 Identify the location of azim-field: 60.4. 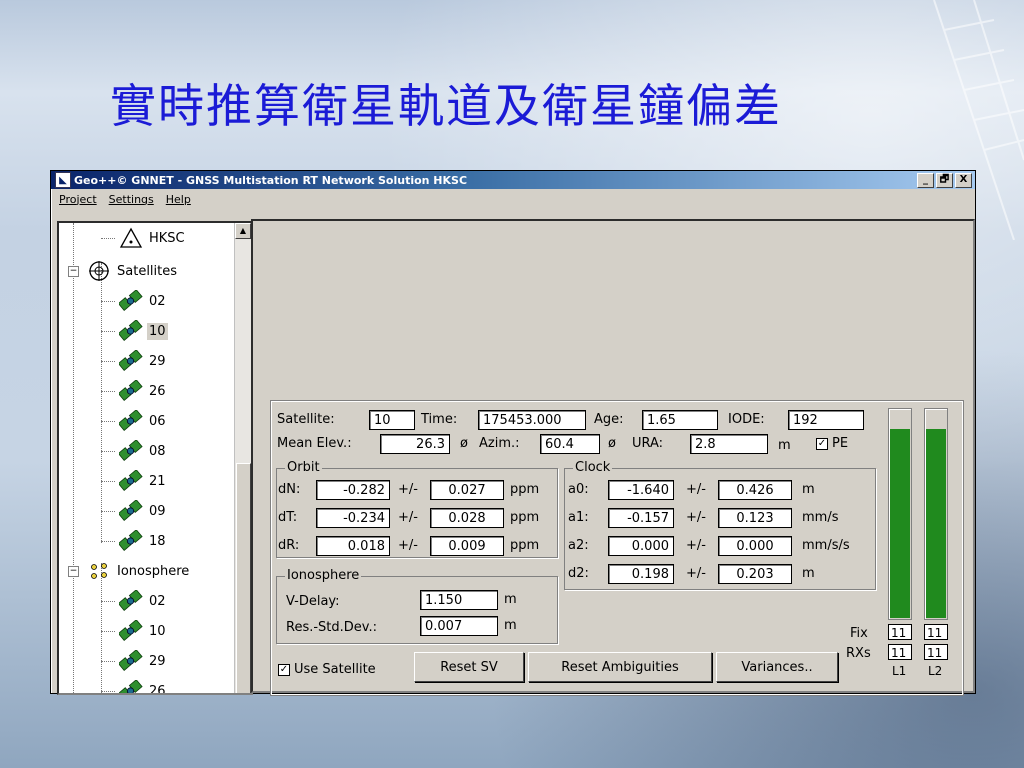
(570, 444).